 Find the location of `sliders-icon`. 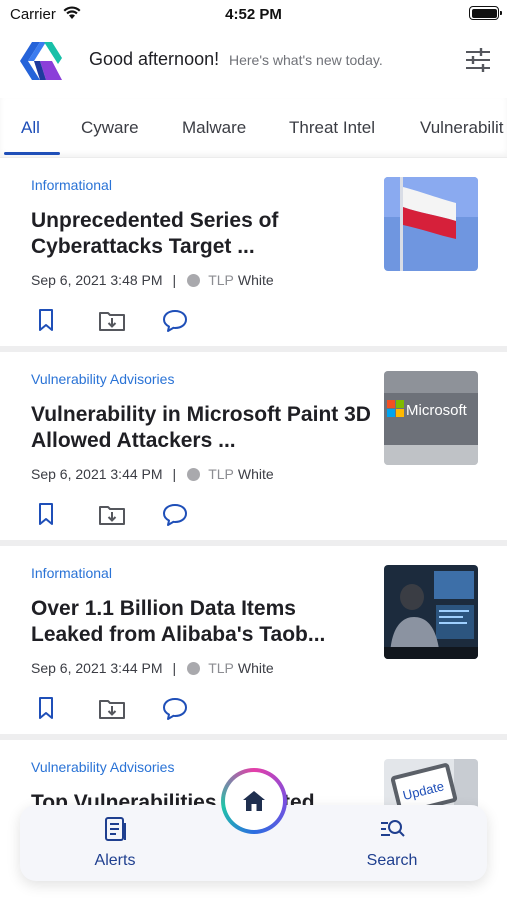

sliders-icon is located at coordinates (478, 60).